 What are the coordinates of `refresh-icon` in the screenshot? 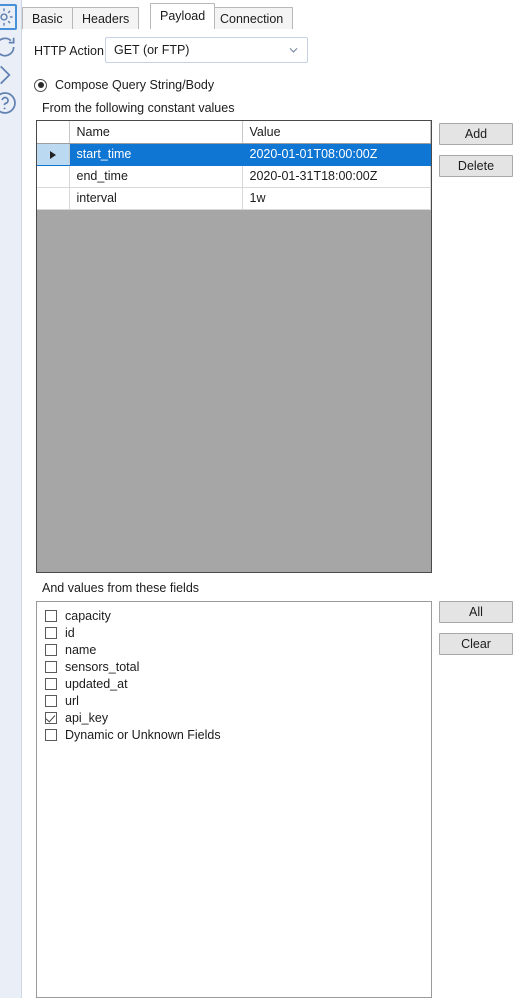 It's located at (9, 47).